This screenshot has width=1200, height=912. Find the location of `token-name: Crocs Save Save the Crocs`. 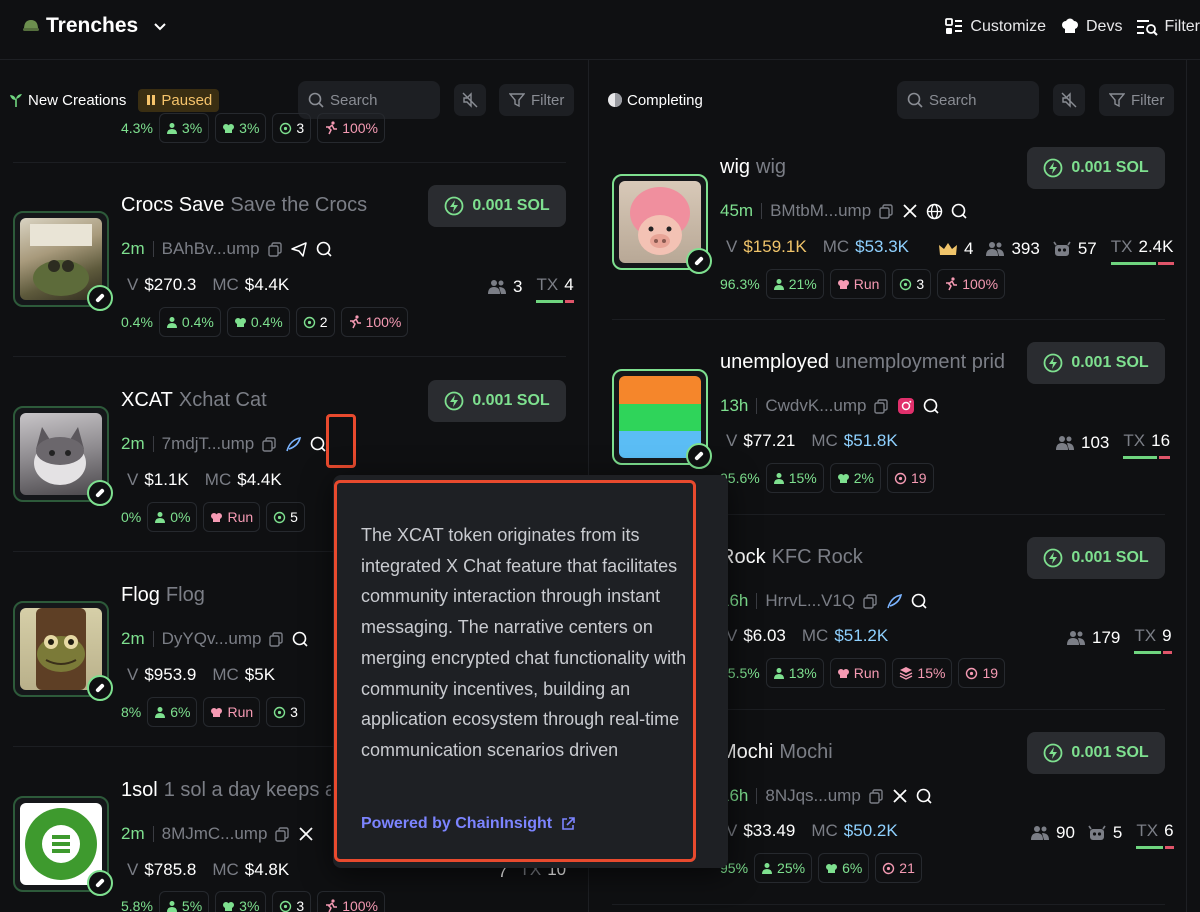

token-name: Crocs Save Save the Crocs is located at coordinates (244, 205).